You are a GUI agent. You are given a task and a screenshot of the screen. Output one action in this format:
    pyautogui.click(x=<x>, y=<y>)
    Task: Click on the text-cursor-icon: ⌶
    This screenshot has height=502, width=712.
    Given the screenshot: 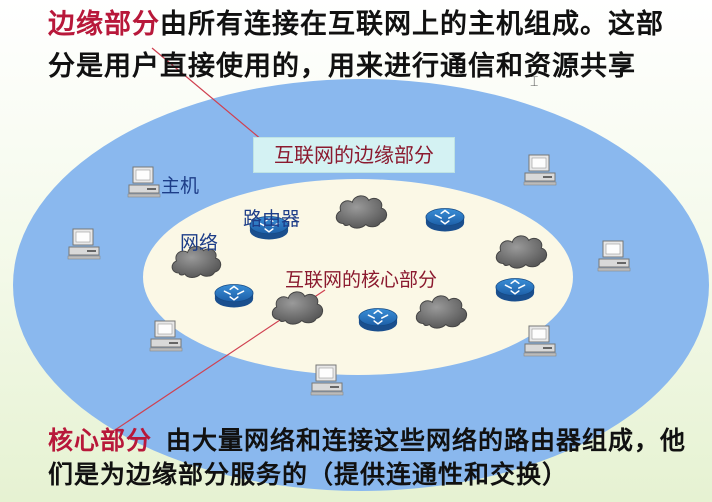 What is the action you would take?
    pyautogui.click(x=534, y=82)
    